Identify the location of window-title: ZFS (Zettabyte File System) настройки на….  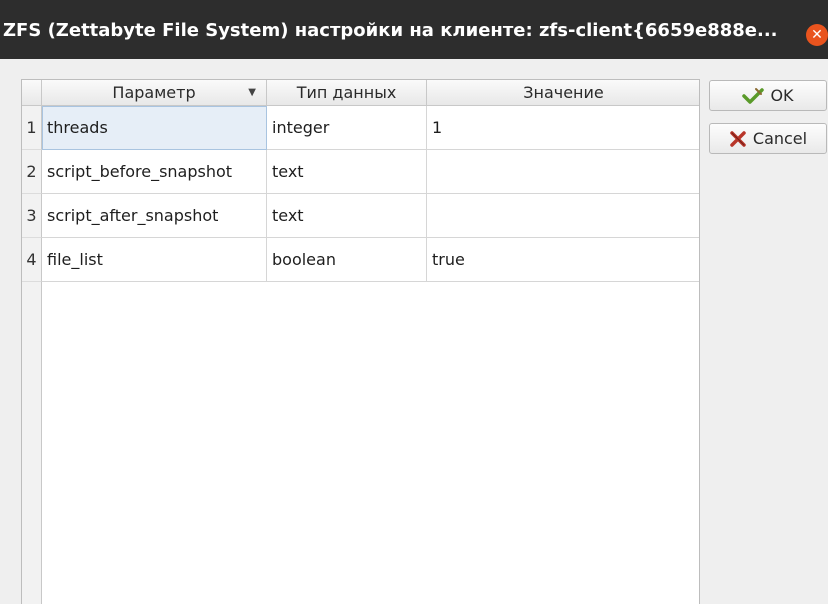
(390, 30).